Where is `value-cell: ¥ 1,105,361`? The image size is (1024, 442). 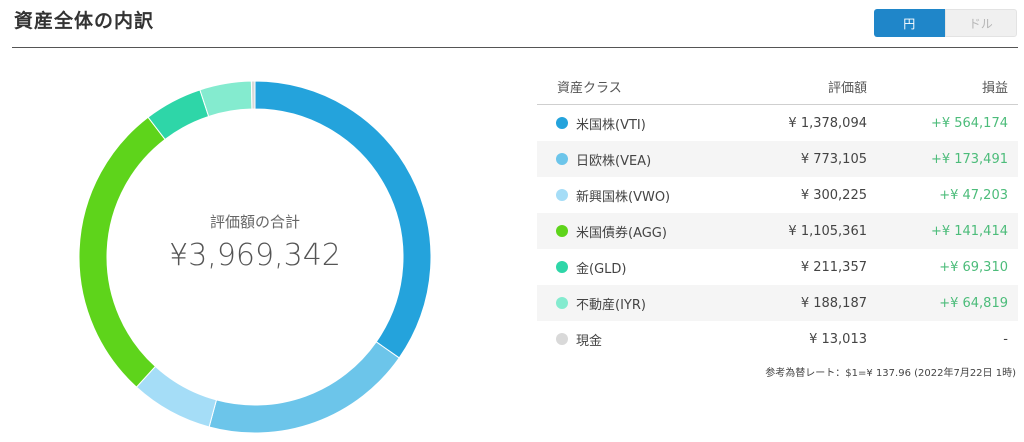
value-cell: ¥ 1,105,361 is located at coordinates (827, 231).